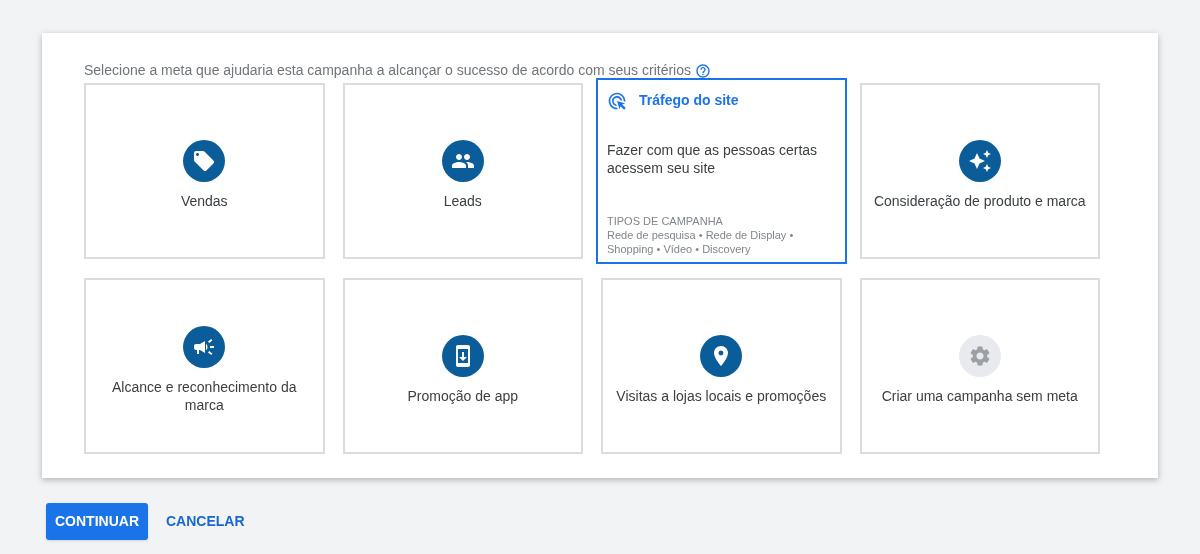 This screenshot has height=554, width=1200. I want to click on goal-label: Promoção de app, so click(462, 396).